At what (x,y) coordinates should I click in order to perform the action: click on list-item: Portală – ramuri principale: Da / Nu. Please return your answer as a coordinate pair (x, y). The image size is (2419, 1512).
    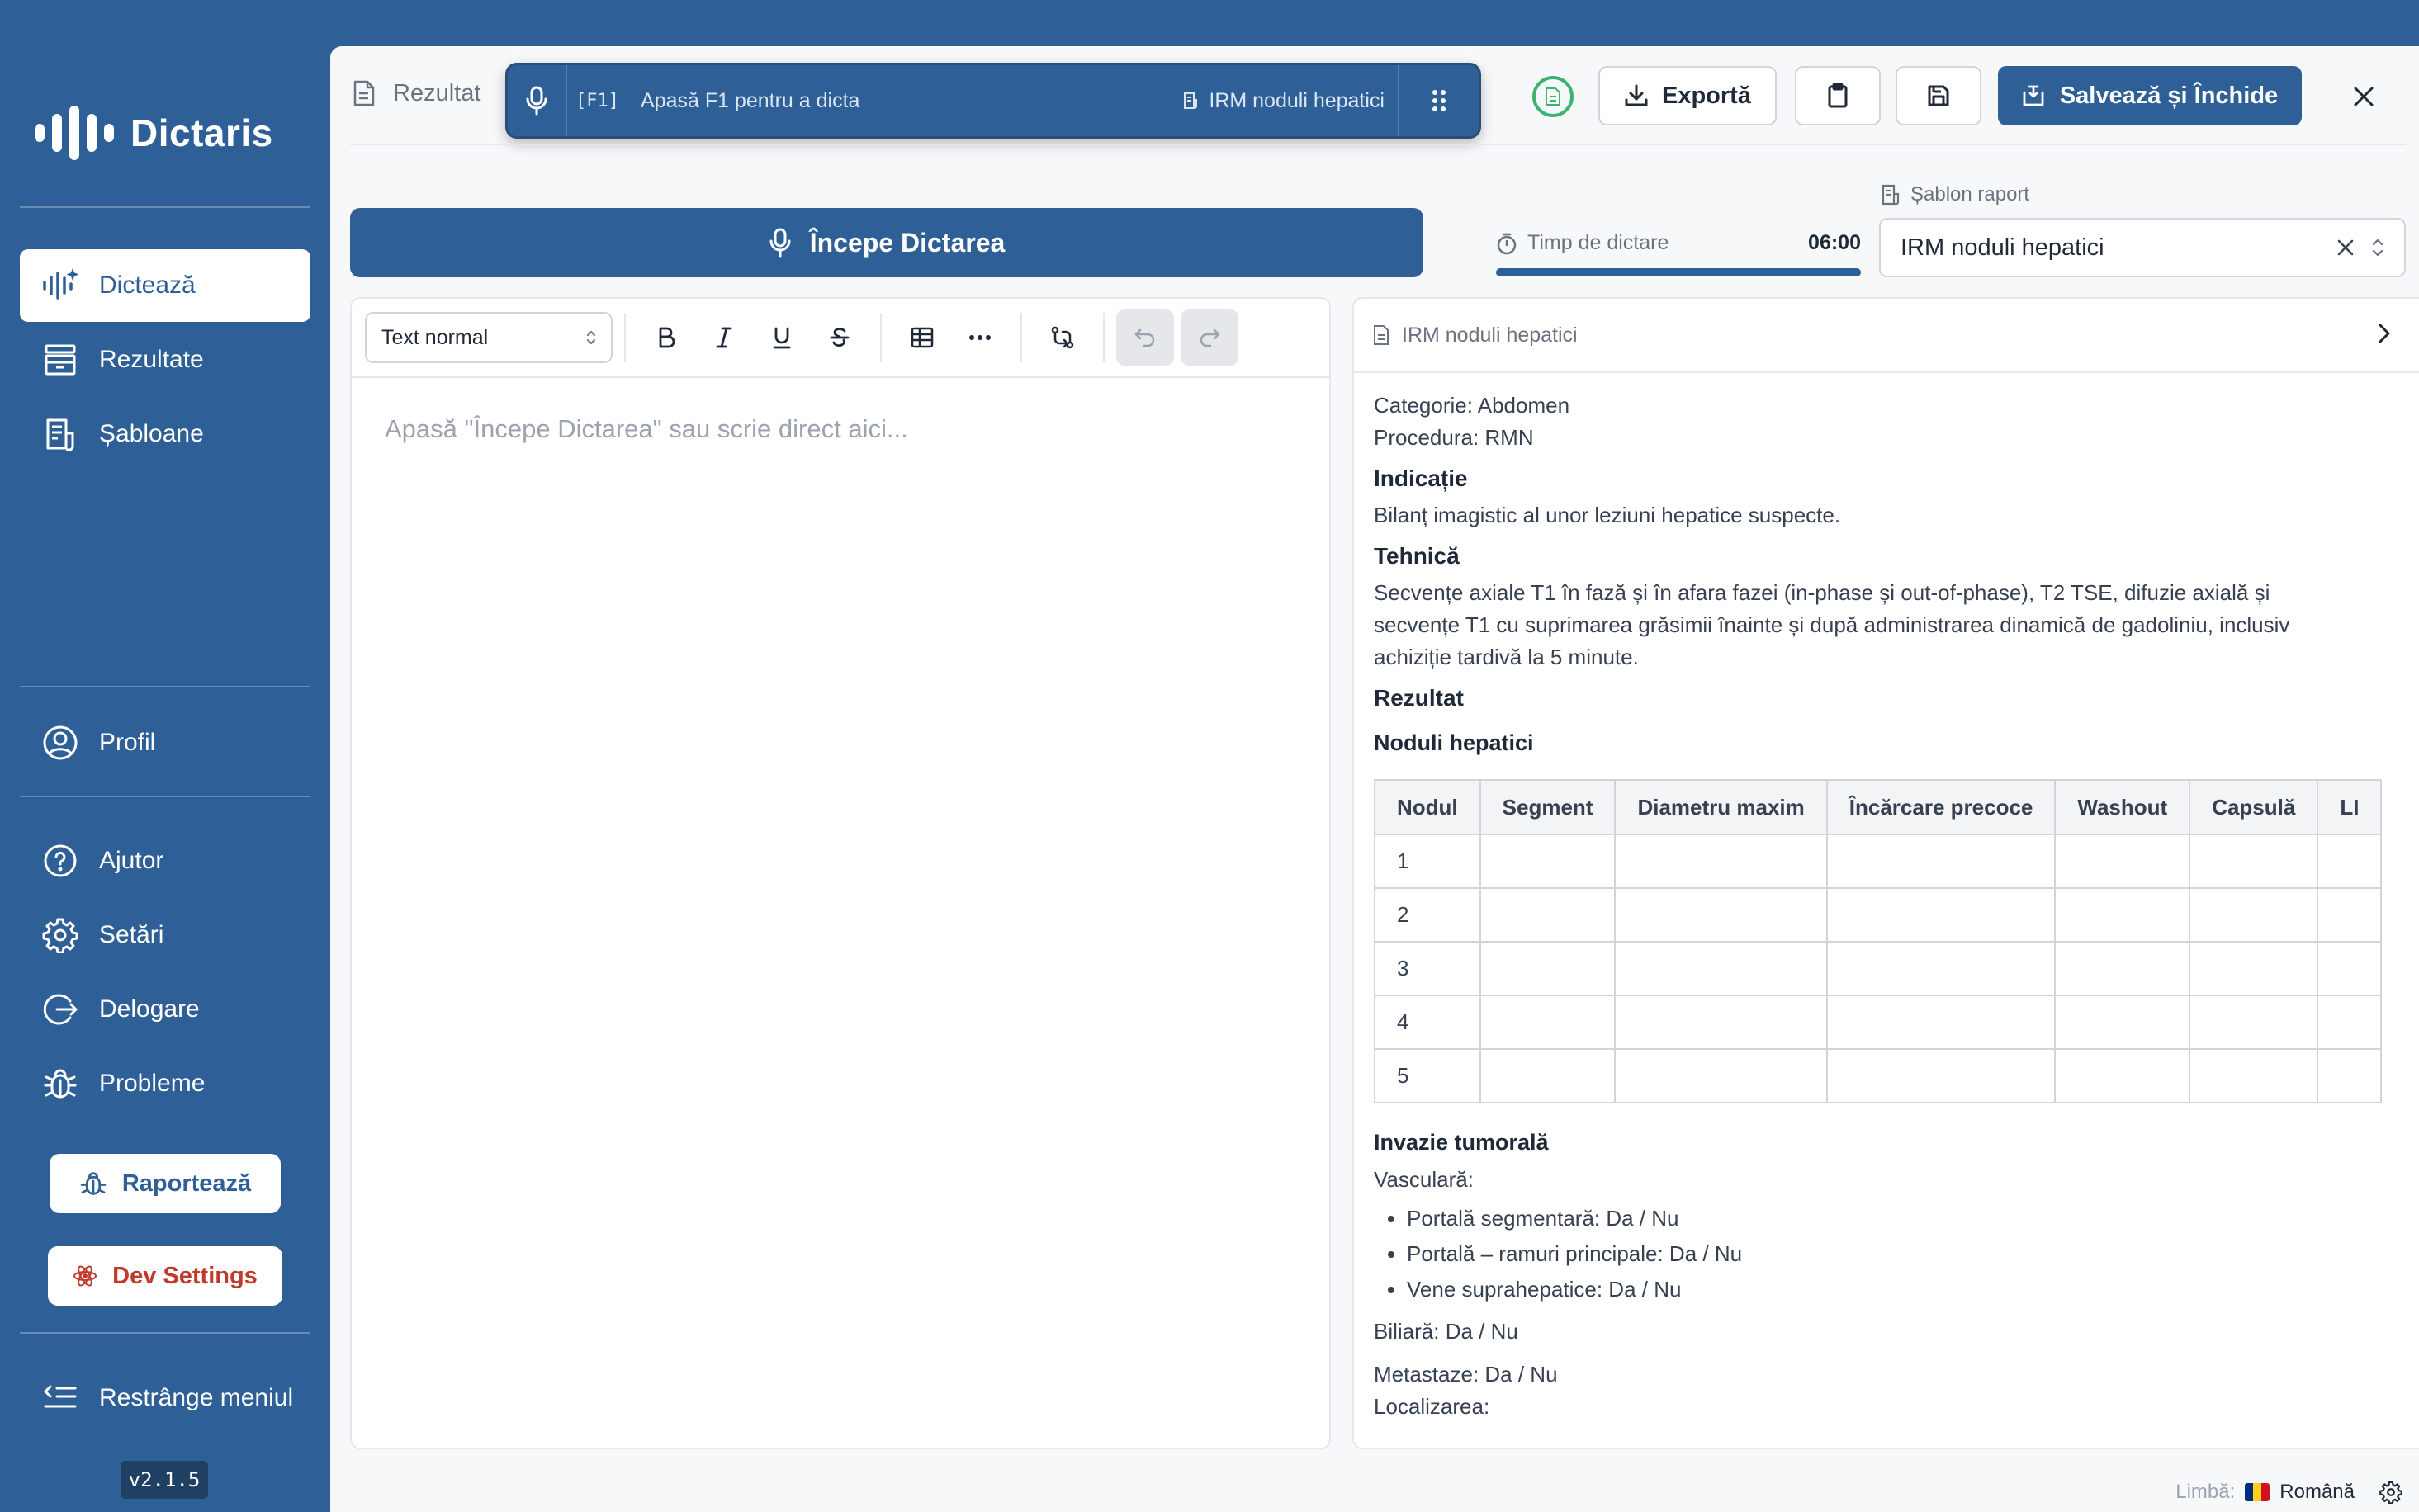
    Looking at the image, I should click on (1910, 1254).